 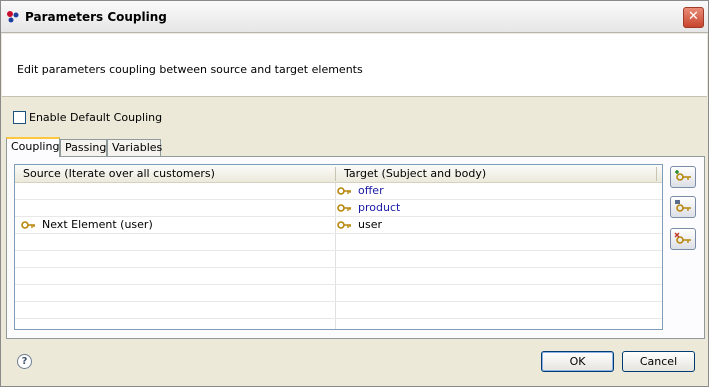 I want to click on auto-coupling-button, so click(x=683, y=207).